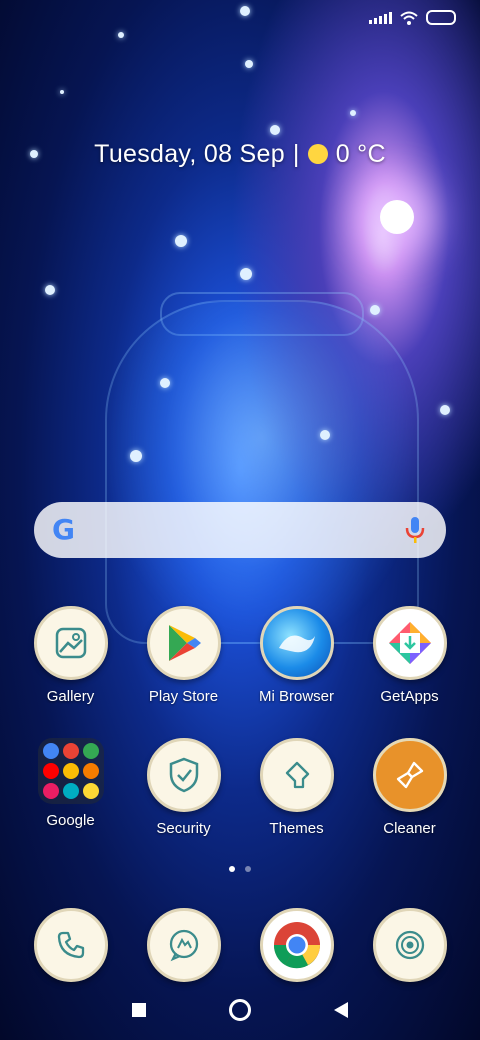 Image resolution: width=480 pixels, height=1040 pixels. Describe the element at coordinates (139, 1010) in the screenshot. I see `recents-button` at that location.